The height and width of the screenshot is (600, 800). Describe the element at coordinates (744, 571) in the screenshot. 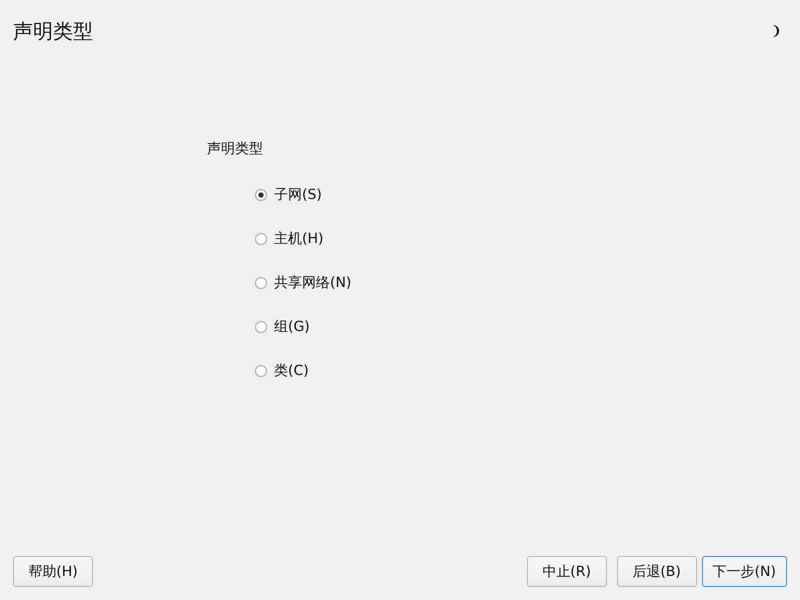

I see `wizard-button: 下一步(N)` at that location.